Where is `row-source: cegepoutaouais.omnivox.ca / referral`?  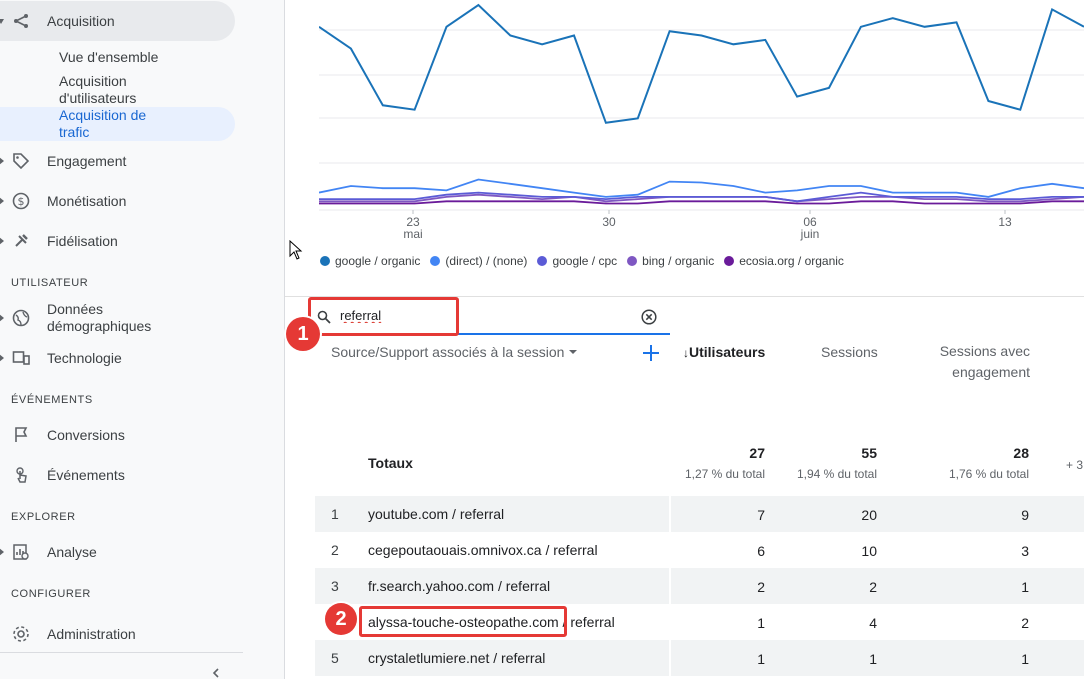
row-source: cegepoutaouais.omnivox.ca / referral is located at coordinates (483, 550).